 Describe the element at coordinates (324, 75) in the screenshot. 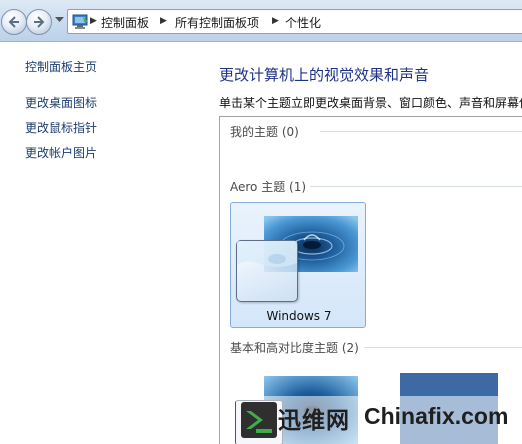

I see `page-title: 更改计算机上的视觉效果和声音` at that location.